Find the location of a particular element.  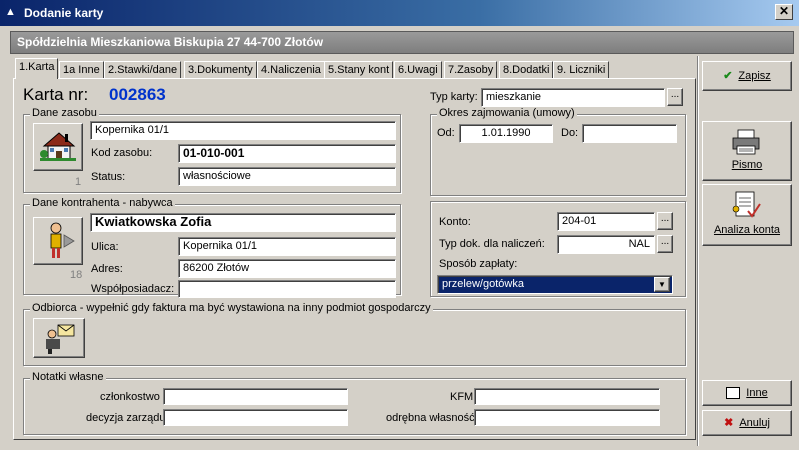

odbiorca-button is located at coordinates (59, 338).